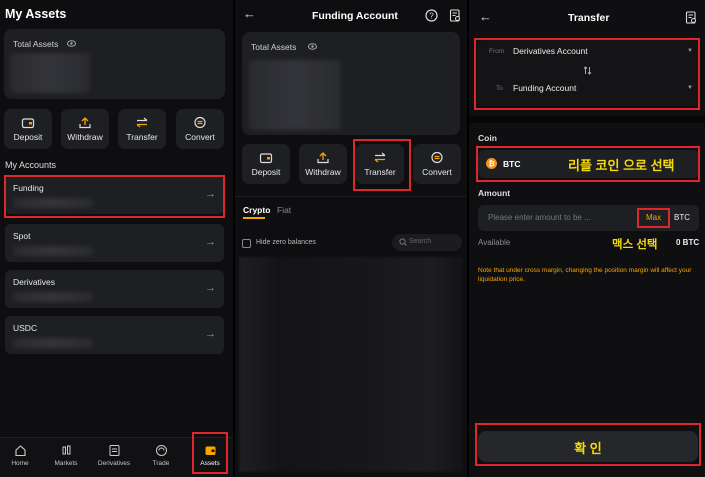 The height and width of the screenshot is (477, 705). I want to click on max-button: Max, so click(653, 217).